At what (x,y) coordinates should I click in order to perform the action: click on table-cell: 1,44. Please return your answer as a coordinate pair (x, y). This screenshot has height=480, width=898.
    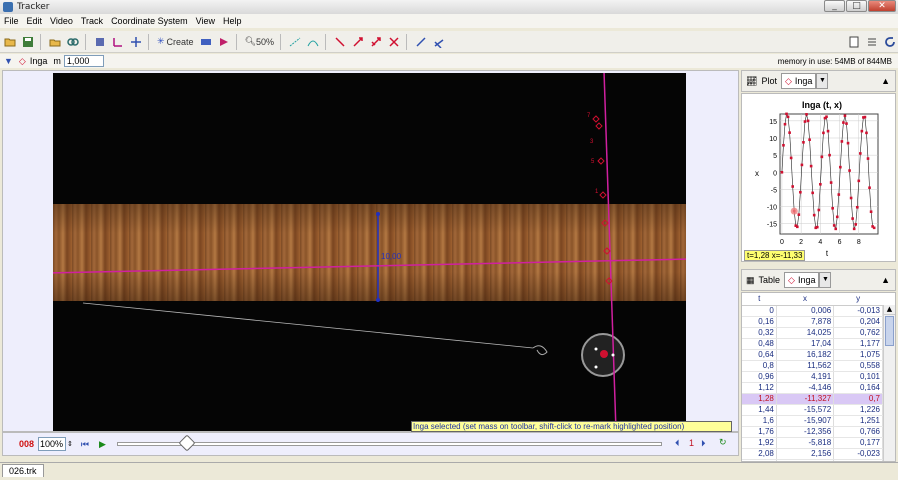
    Looking at the image, I should click on (759, 410).